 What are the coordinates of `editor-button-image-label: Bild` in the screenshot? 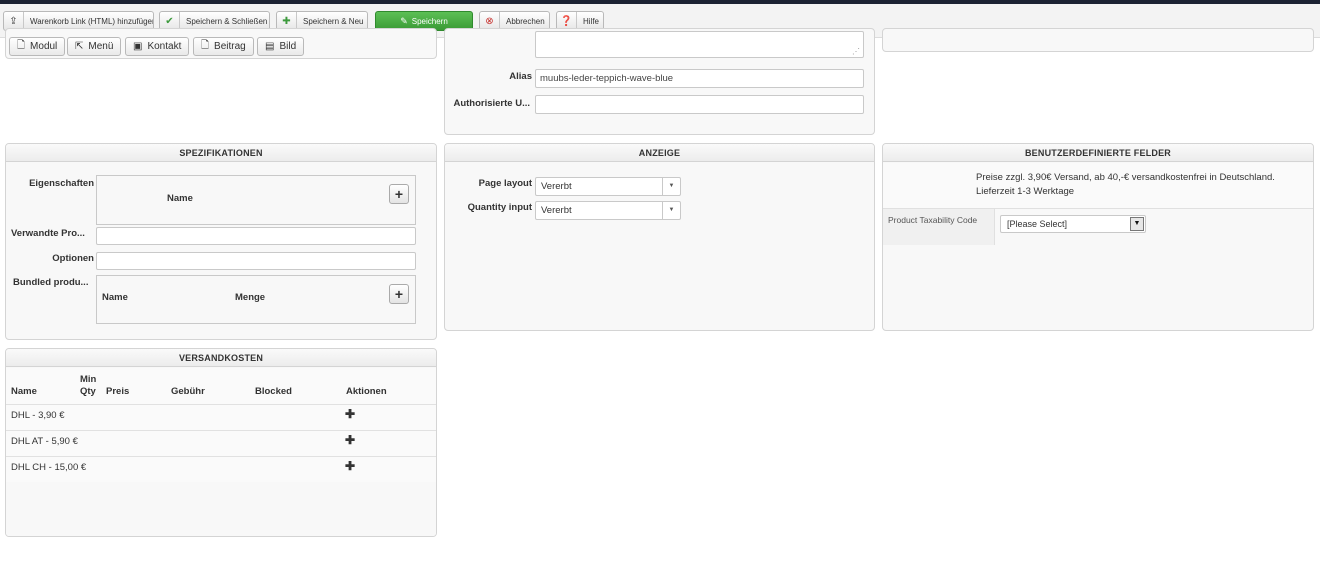 It's located at (288, 46).